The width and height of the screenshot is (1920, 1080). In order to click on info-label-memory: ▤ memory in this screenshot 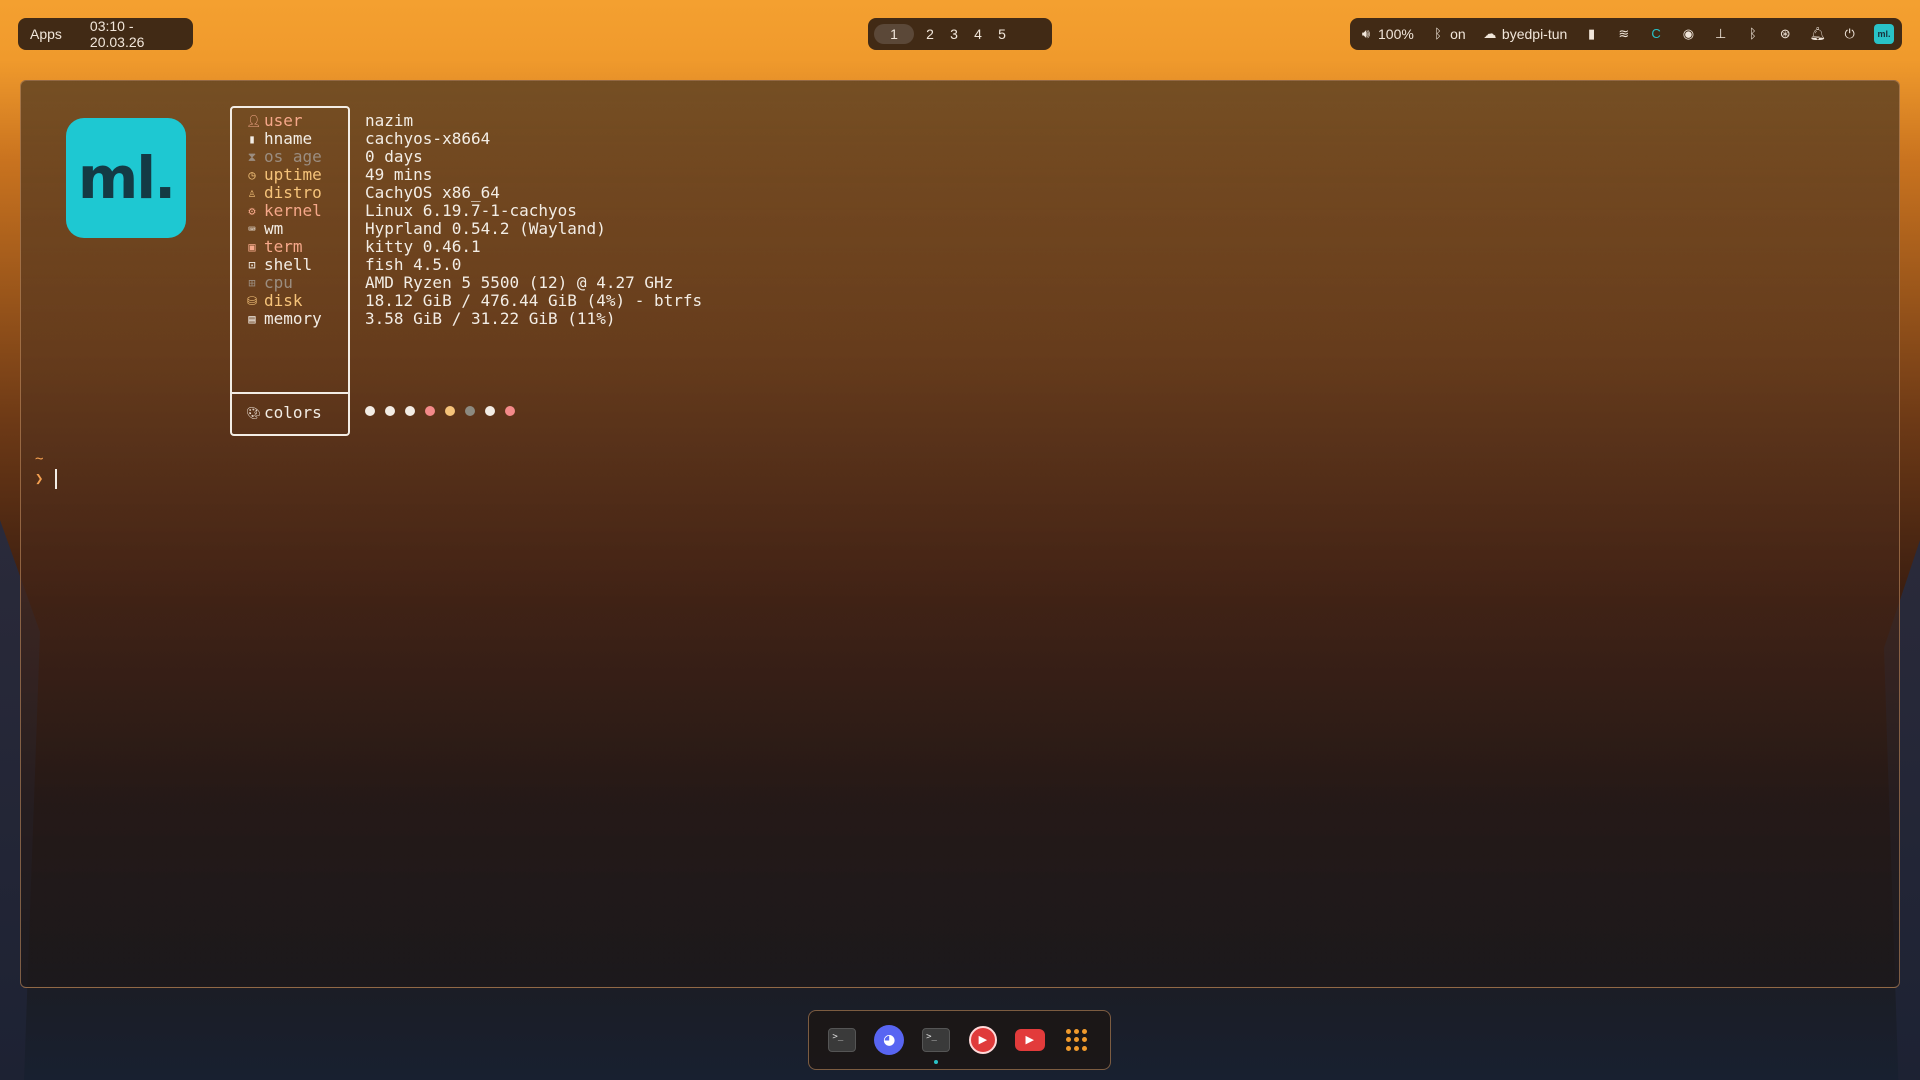, I will do `click(284, 319)`.